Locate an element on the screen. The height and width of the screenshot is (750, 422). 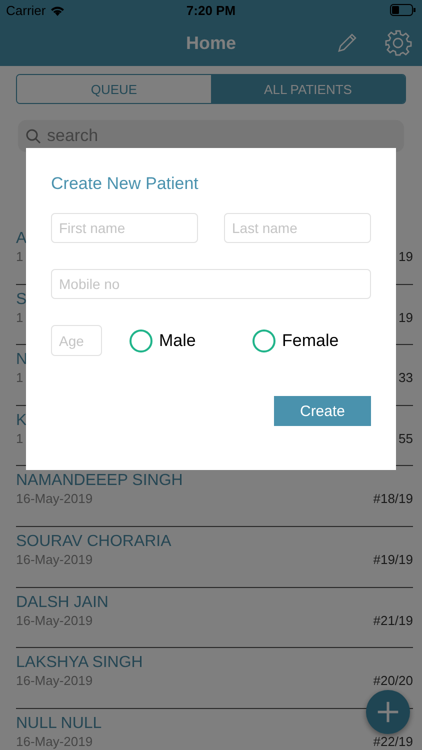
patient-name: LAKSHYA SINGH is located at coordinates (79, 663).